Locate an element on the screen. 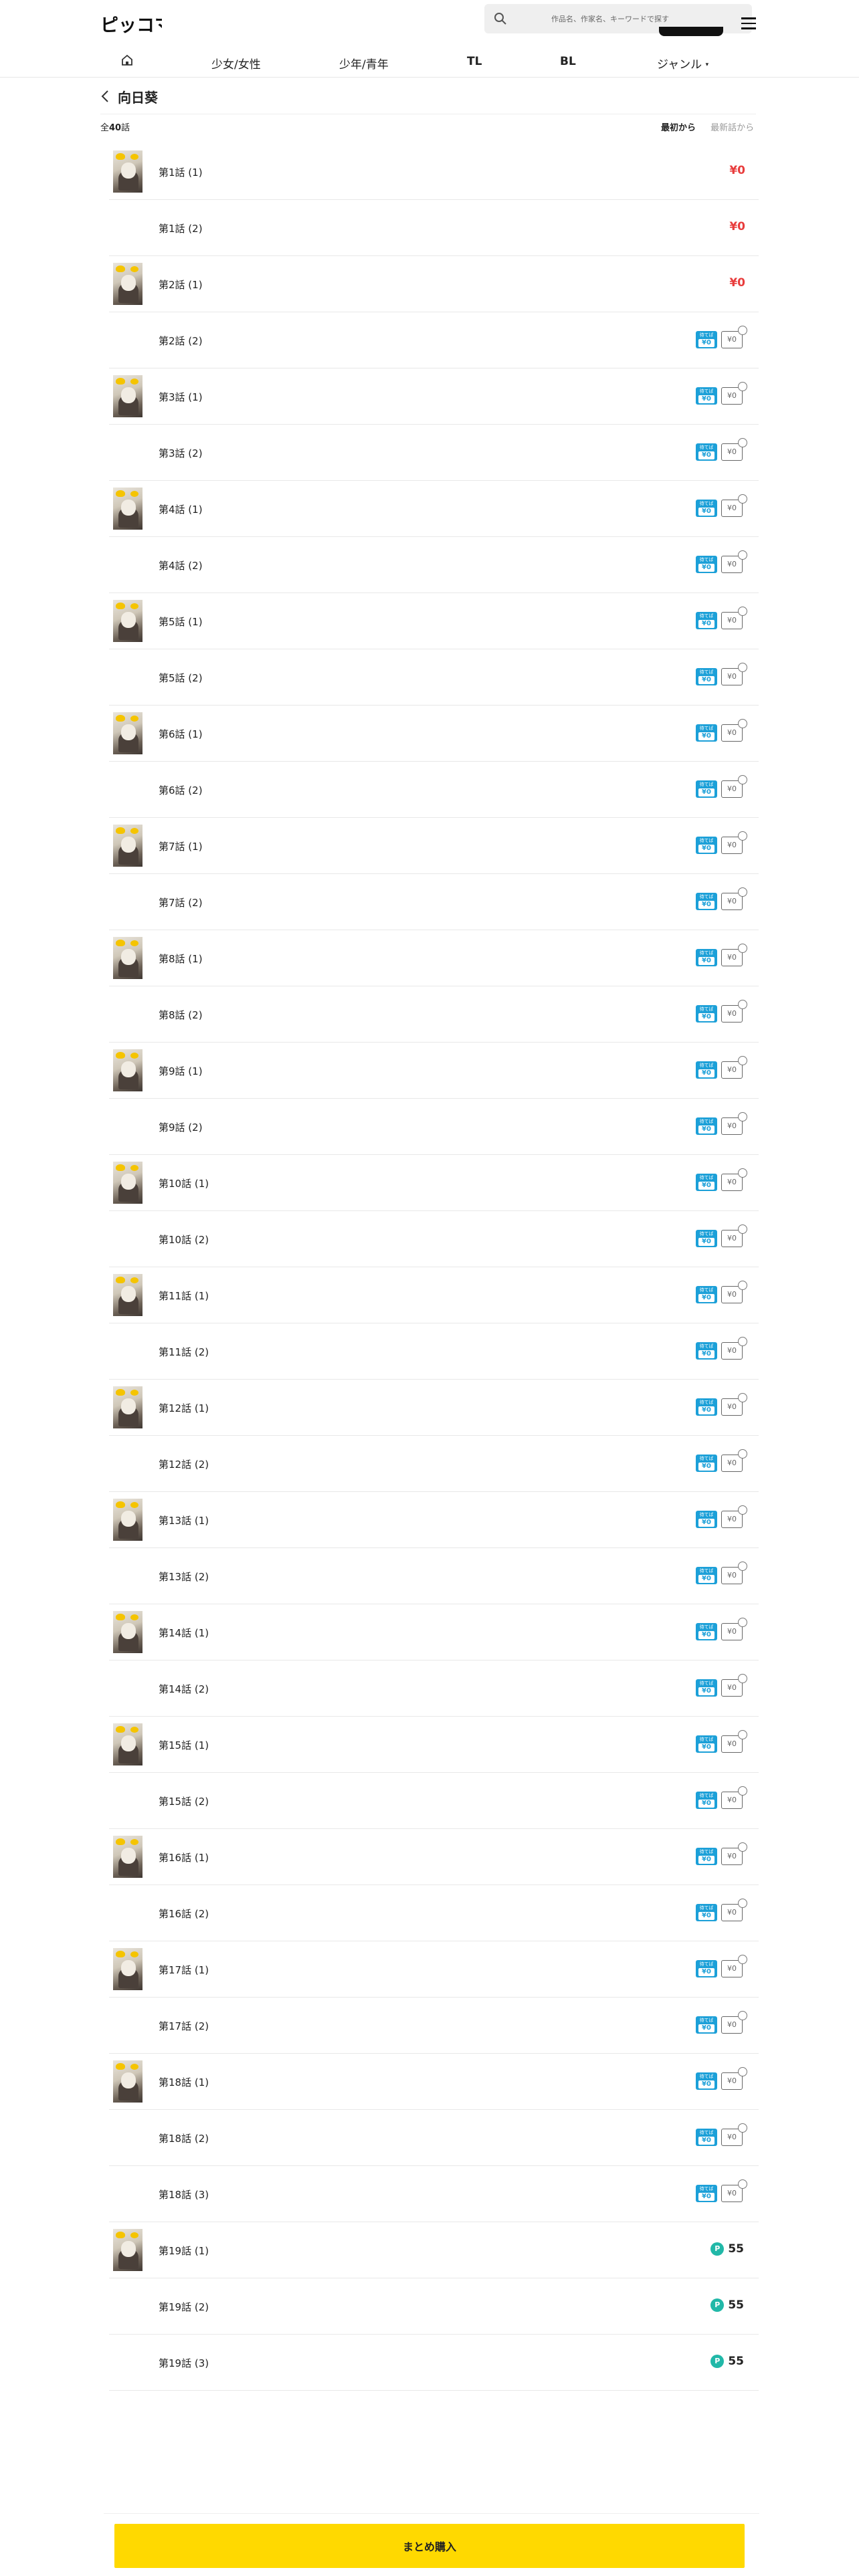 The width and height of the screenshot is (859, 2576). tab-tl: TL is located at coordinates (475, 61).